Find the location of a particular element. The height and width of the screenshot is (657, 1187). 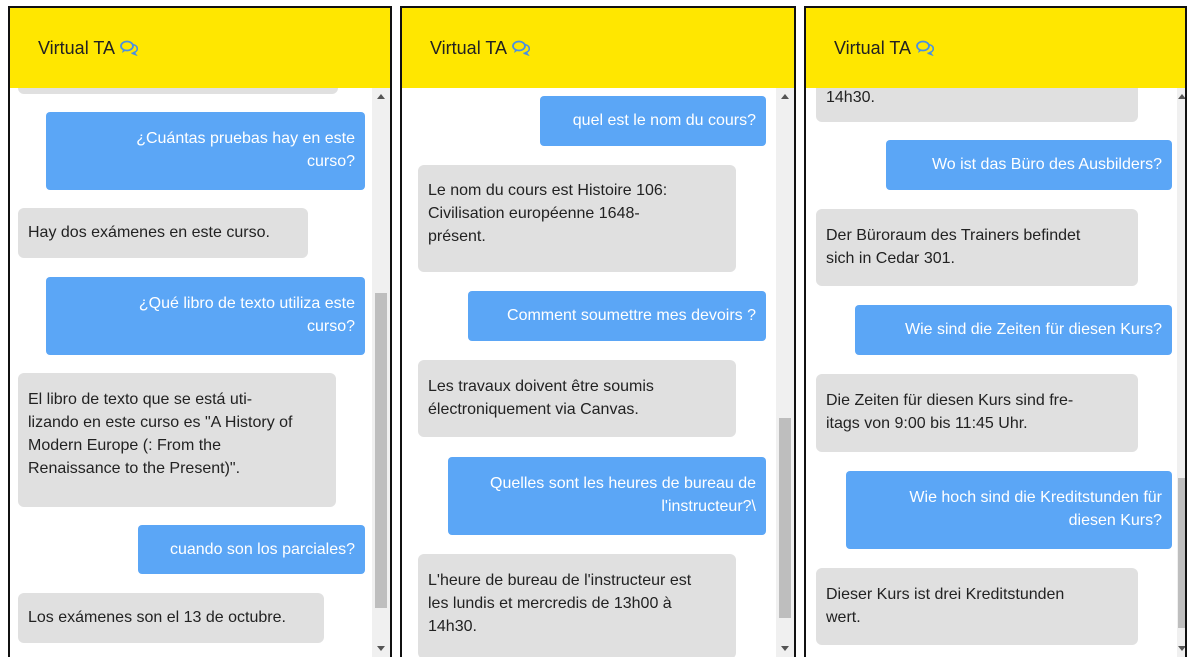

user-message: Comment soumettre mes devoirs ? is located at coordinates (617, 316).